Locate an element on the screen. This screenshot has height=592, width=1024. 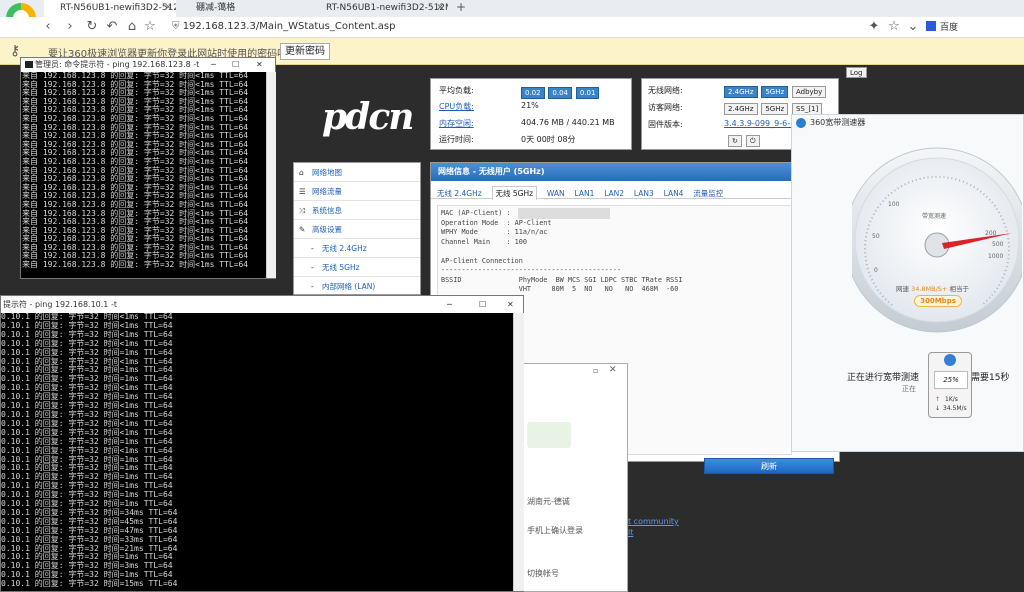
key-icon: ⚷ is located at coordinates (15, 51).